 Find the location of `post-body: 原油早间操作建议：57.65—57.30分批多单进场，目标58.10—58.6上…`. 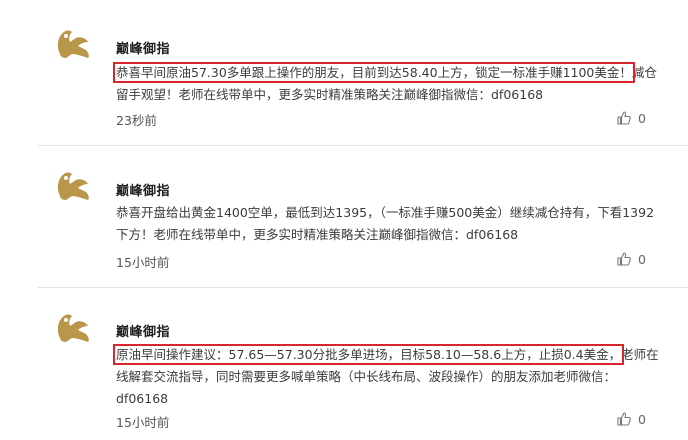

post-body: 原油早间操作建议：57.65—57.30分批多单进场，目标58.10—58.6上… is located at coordinates (387, 377).